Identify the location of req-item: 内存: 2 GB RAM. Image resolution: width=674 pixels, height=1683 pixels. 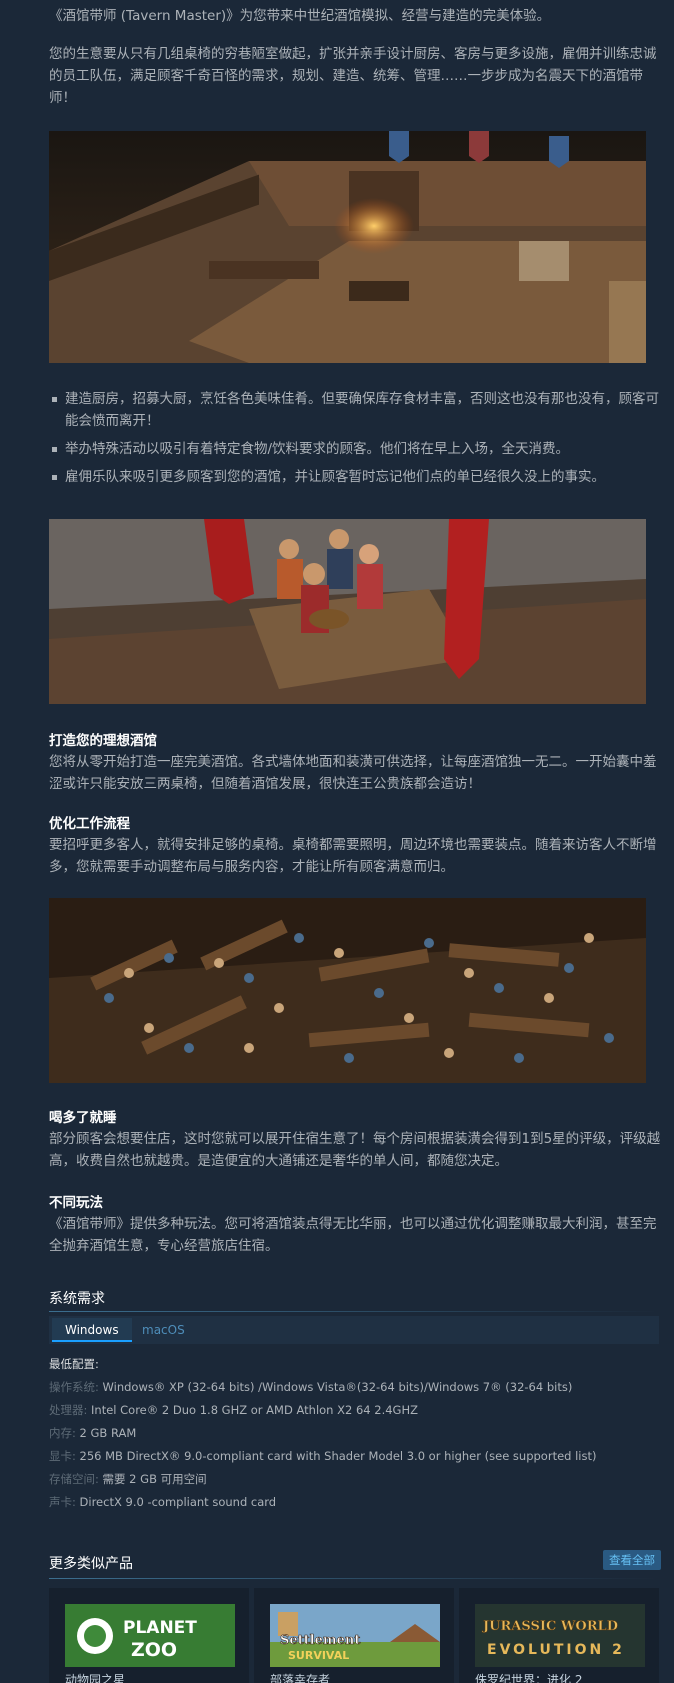
(354, 1433).